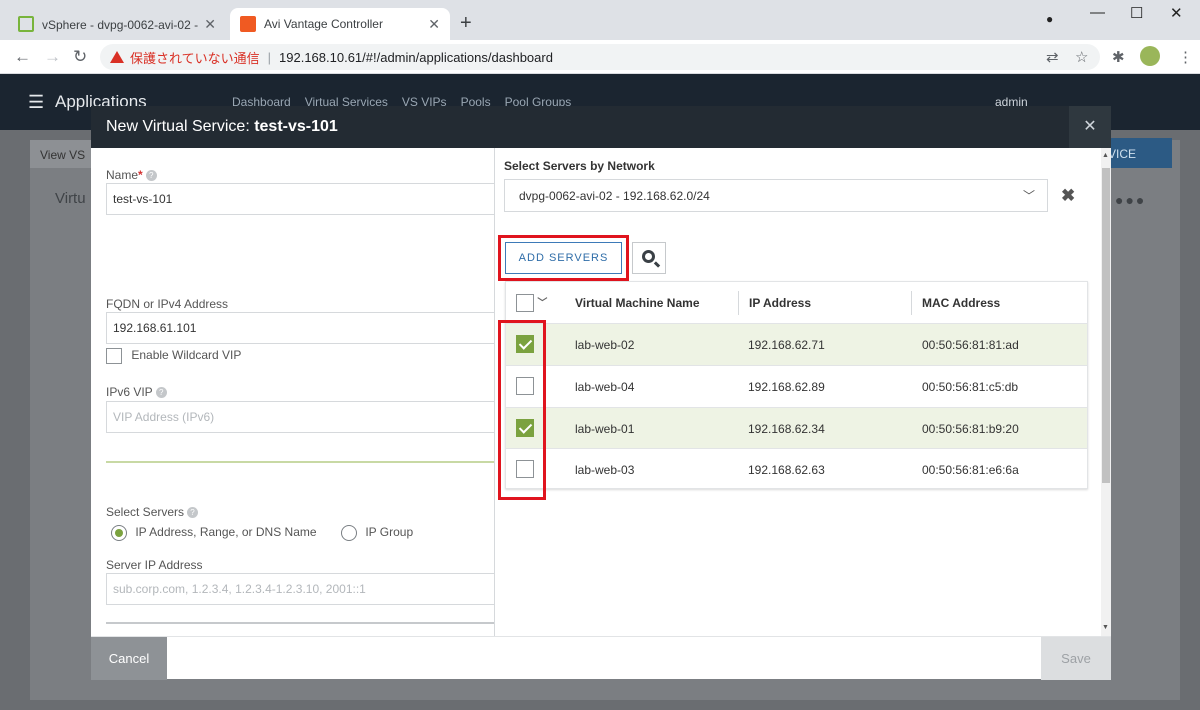 This screenshot has width=1200, height=710. What do you see at coordinates (26, 24) in the screenshot?
I see `vsphere-favicon-icon` at bounding box center [26, 24].